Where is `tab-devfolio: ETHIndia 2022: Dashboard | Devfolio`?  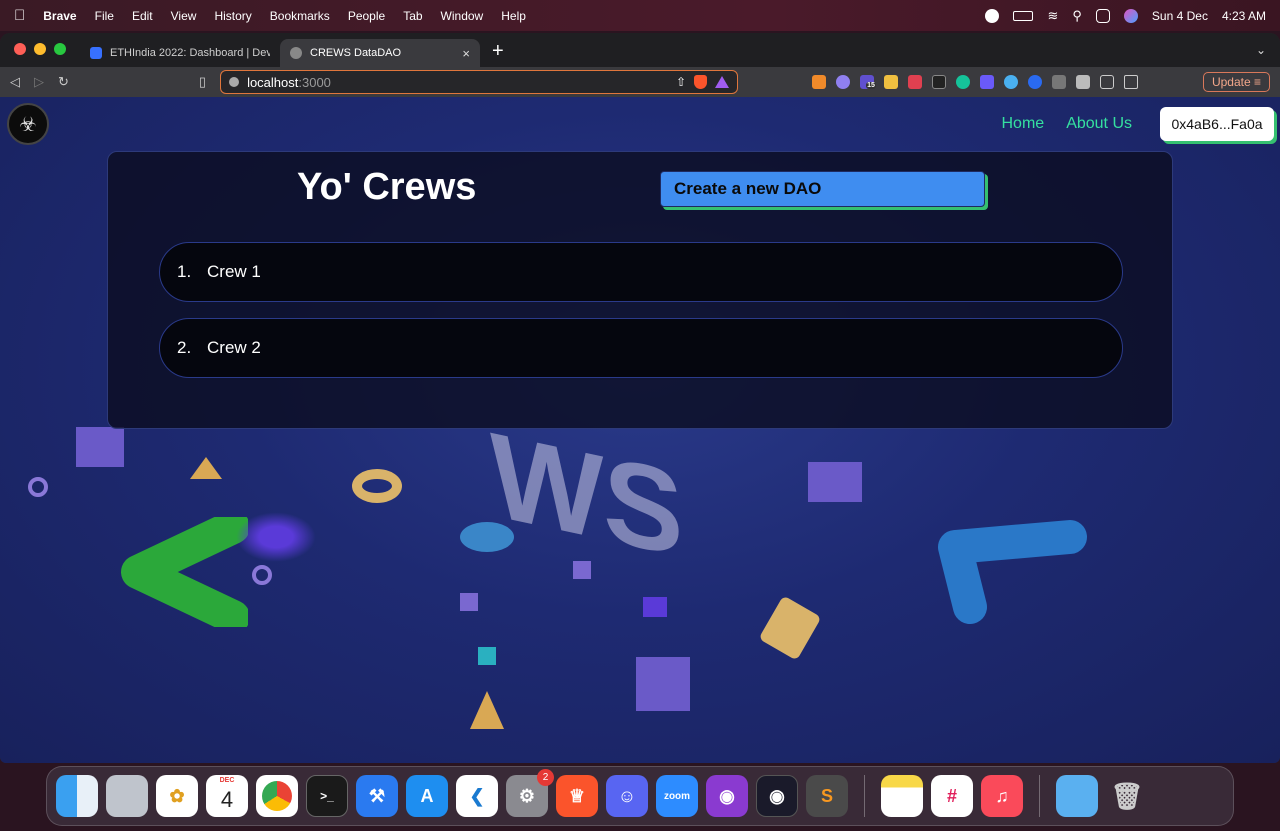
tab-devfolio: ETHIndia 2022: Dashboard | Devfolio is located at coordinates (180, 53).